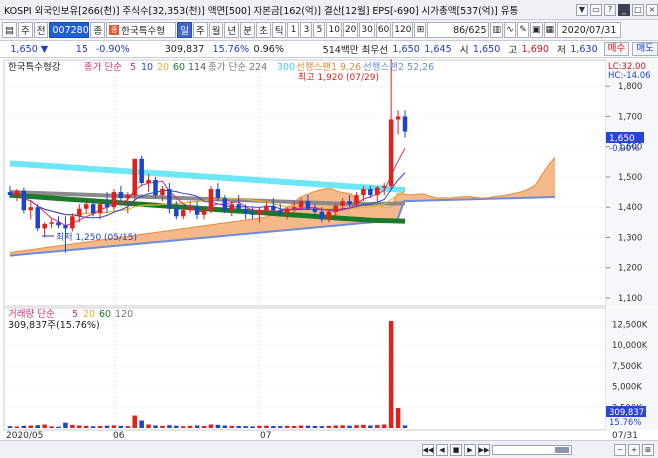 The image size is (658, 458). I want to click on high-price: 1,690, so click(535, 49).